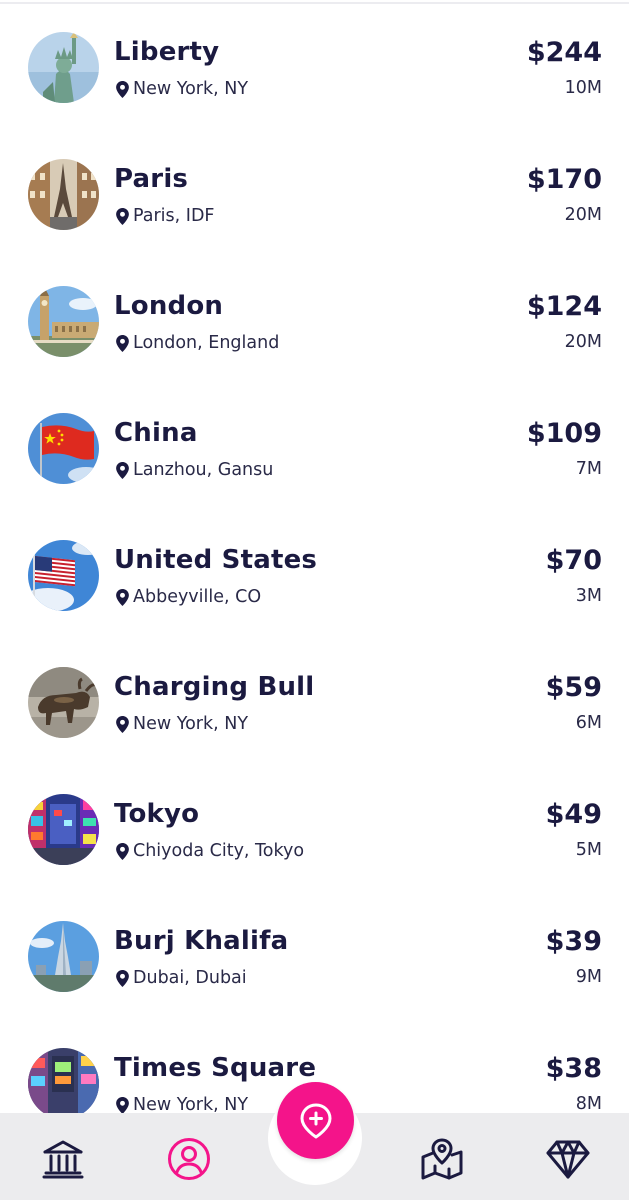  Describe the element at coordinates (588, 596) in the screenshot. I see `place-count: 3M` at that location.